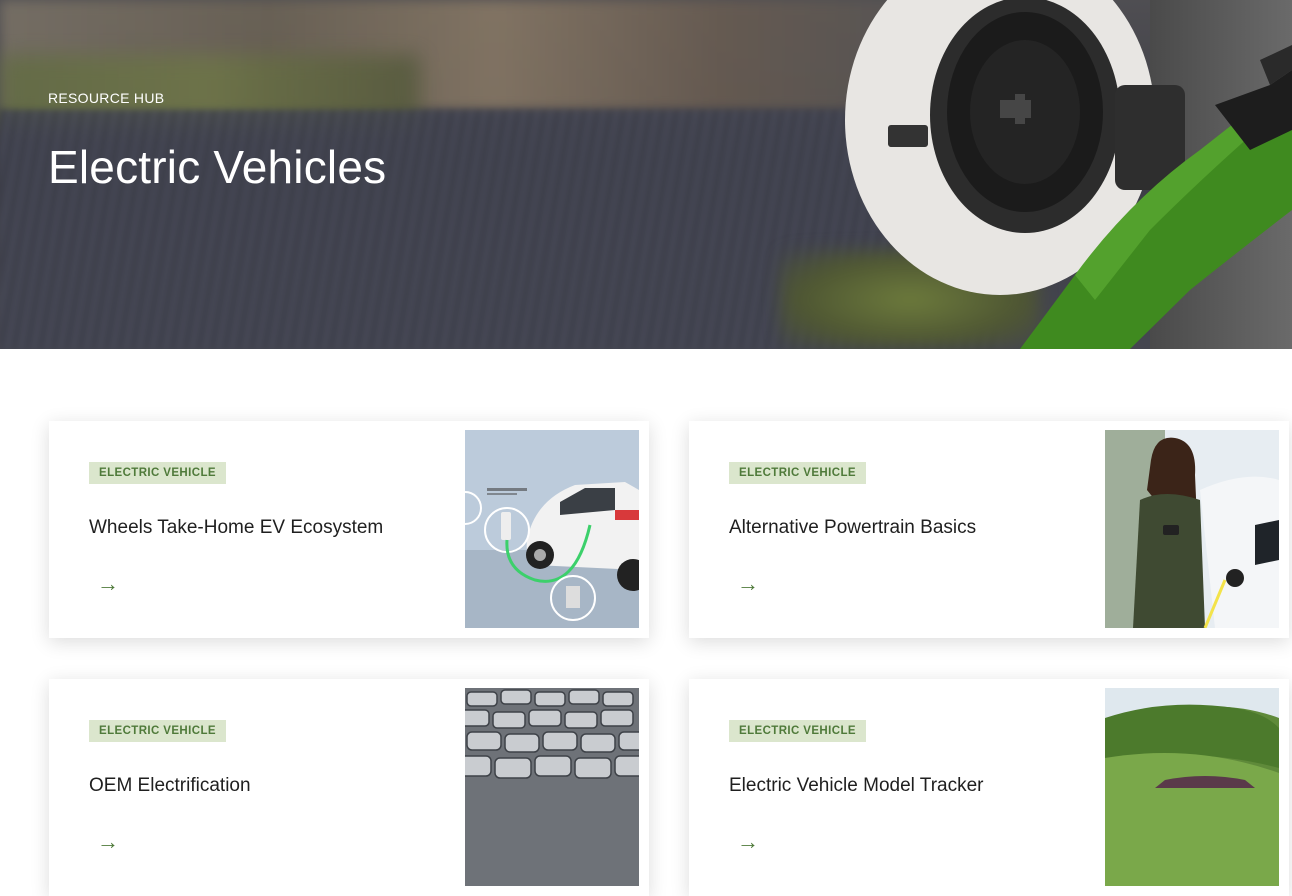 This screenshot has height=896, width=1292. I want to click on resource-card: ELECTRIC VEHICLE OEM Electrification →, so click(349, 787).